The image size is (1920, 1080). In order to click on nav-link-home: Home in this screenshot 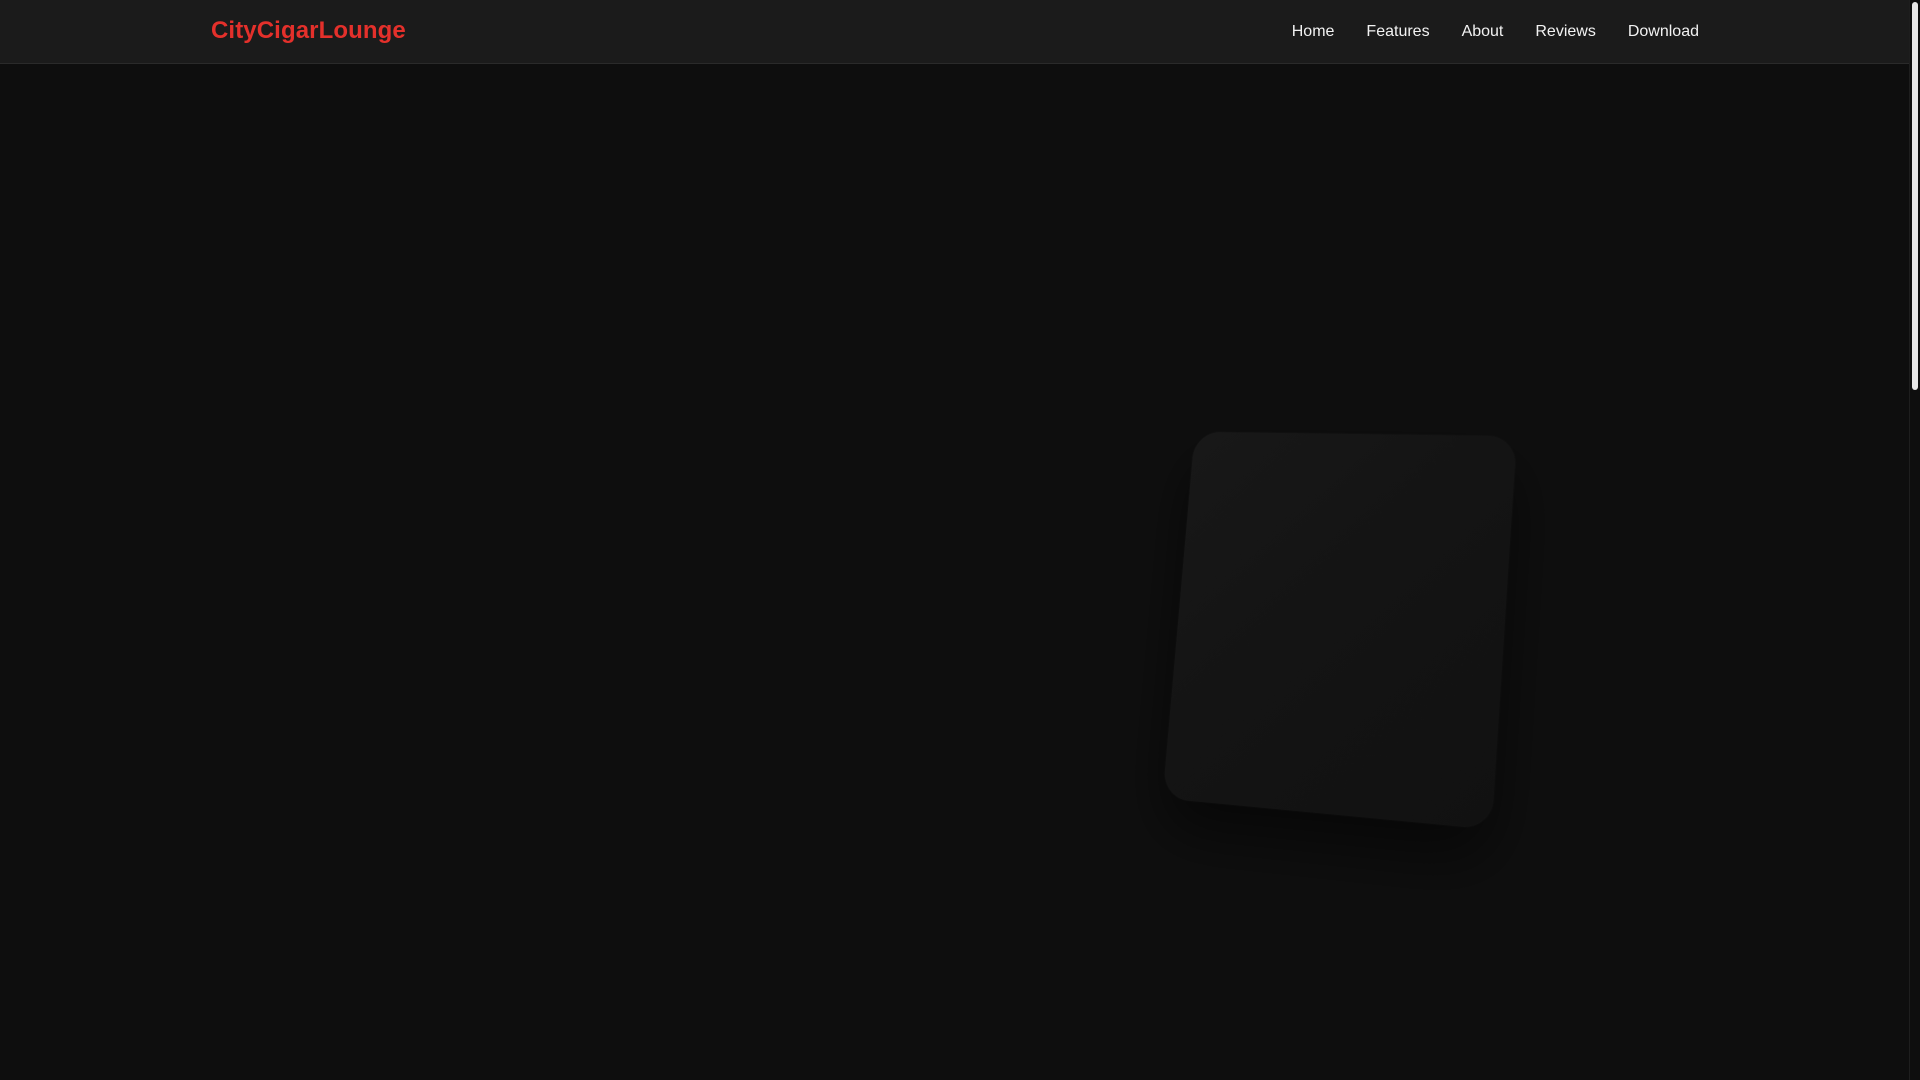, I will do `click(1313, 31)`.